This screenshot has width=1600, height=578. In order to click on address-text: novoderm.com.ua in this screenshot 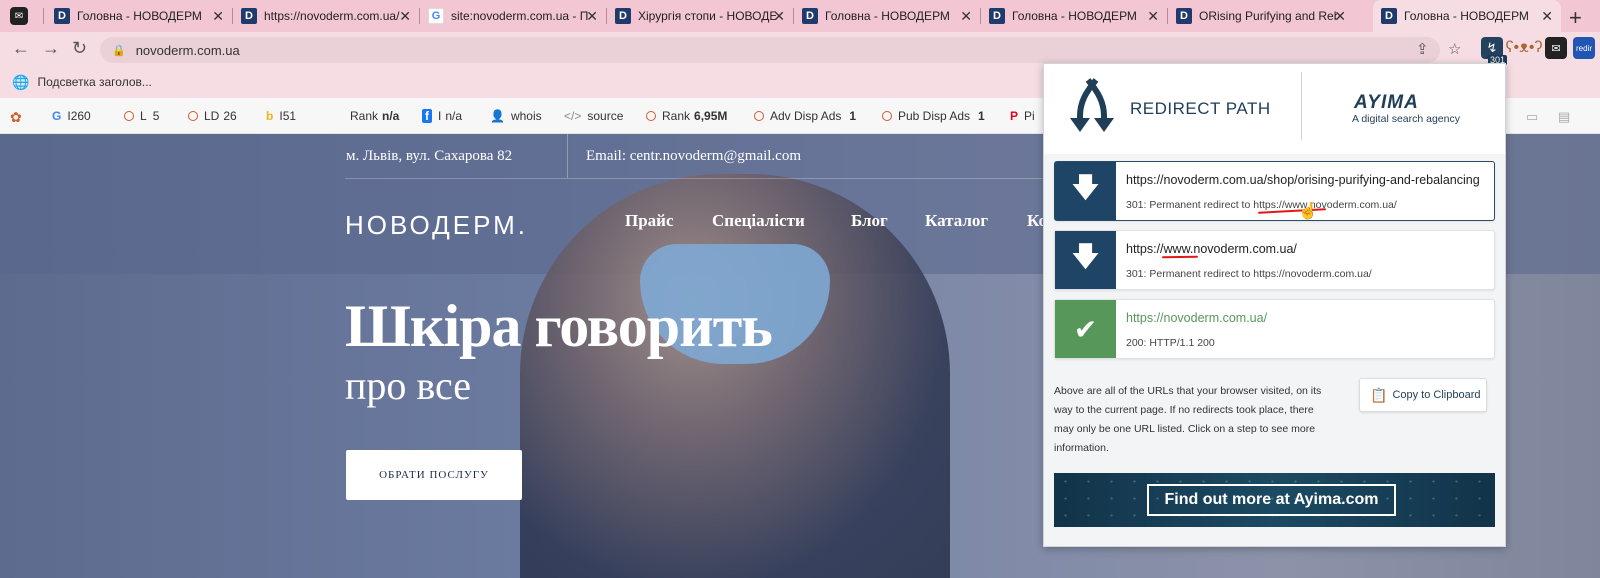, I will do `click(187, 50)`.